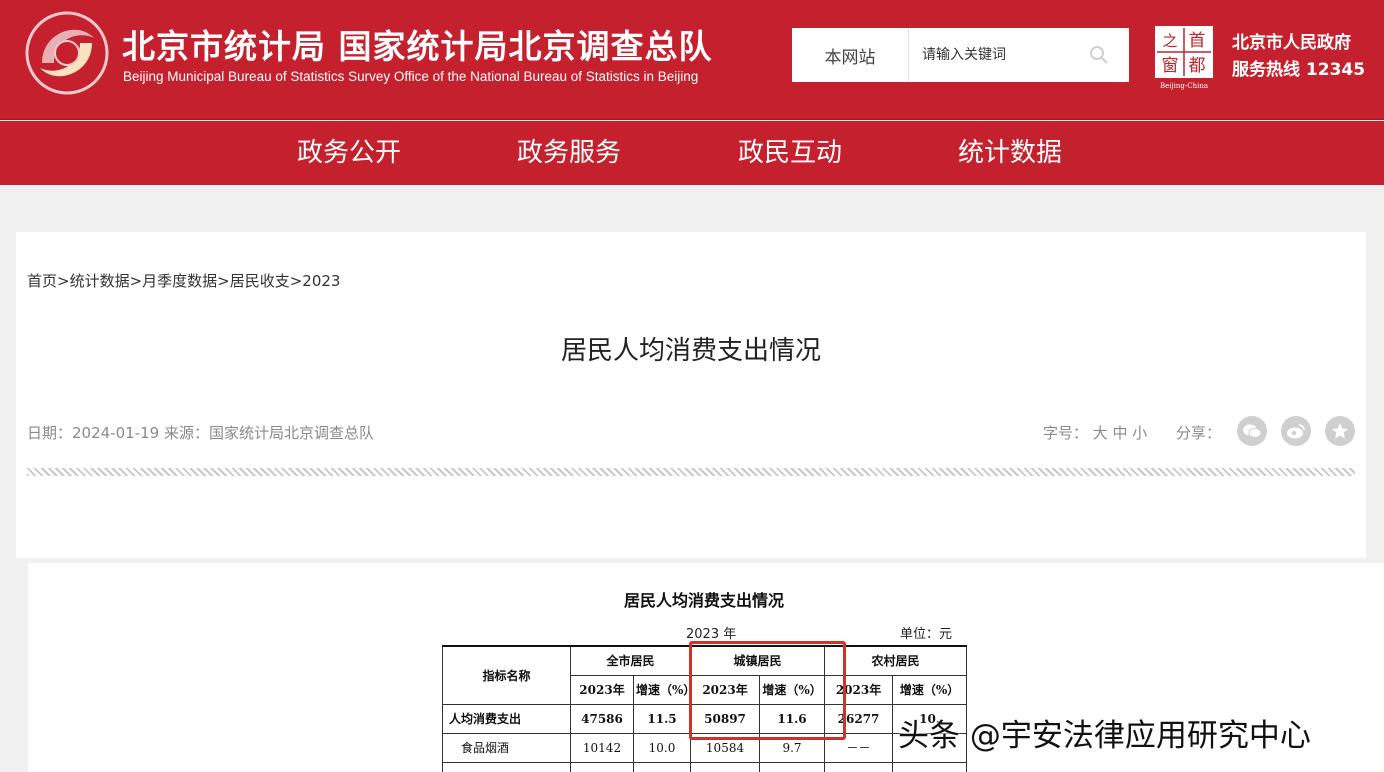 This screenshot has height=772, width=1384. What do you see at coordinates (850, 55) in the screenshot?
I see `search-scope-select: 本网站` at bounding box center [850, 55].